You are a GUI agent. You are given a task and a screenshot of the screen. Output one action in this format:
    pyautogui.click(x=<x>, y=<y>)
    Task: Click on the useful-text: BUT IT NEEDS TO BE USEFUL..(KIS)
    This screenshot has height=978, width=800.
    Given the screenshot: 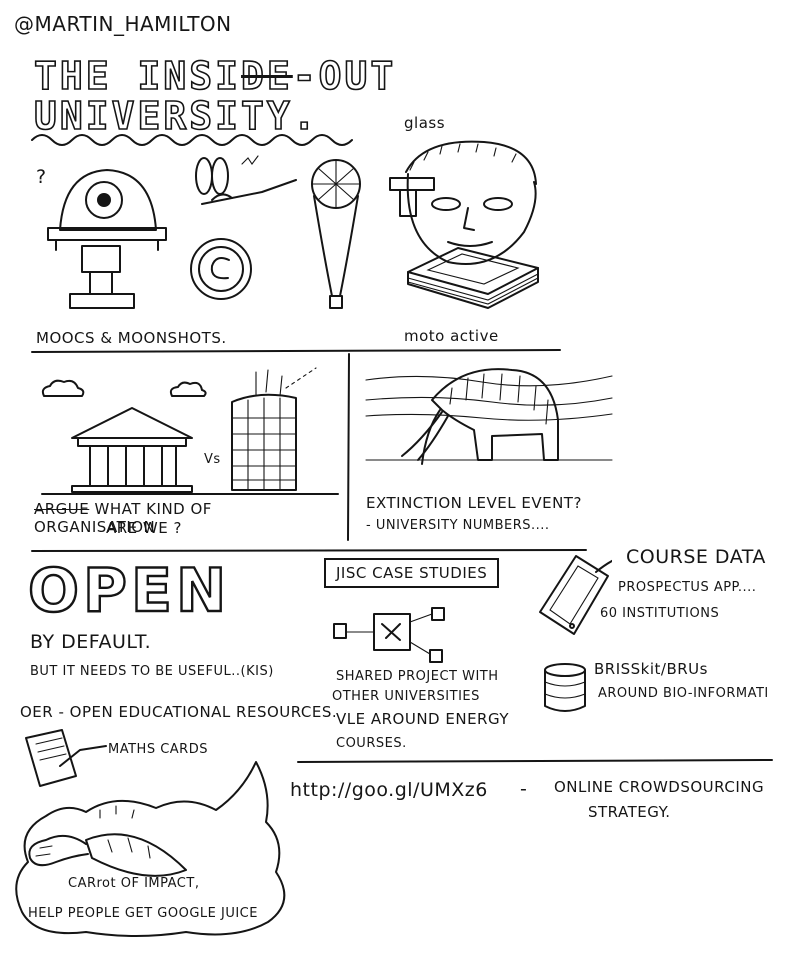 What is the action you would take?
    pyautogui.click(x=152, y=671)
    